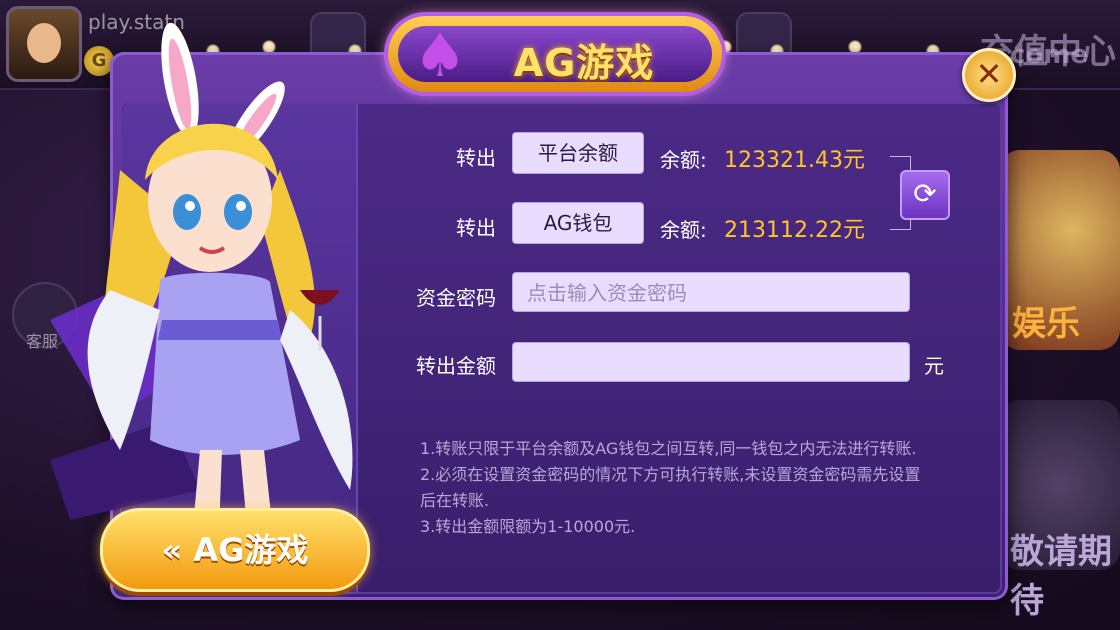 The image size is (1120, 630). I want to click on balance-value-ag-wallet: 213112.22元, so click(794, 230).